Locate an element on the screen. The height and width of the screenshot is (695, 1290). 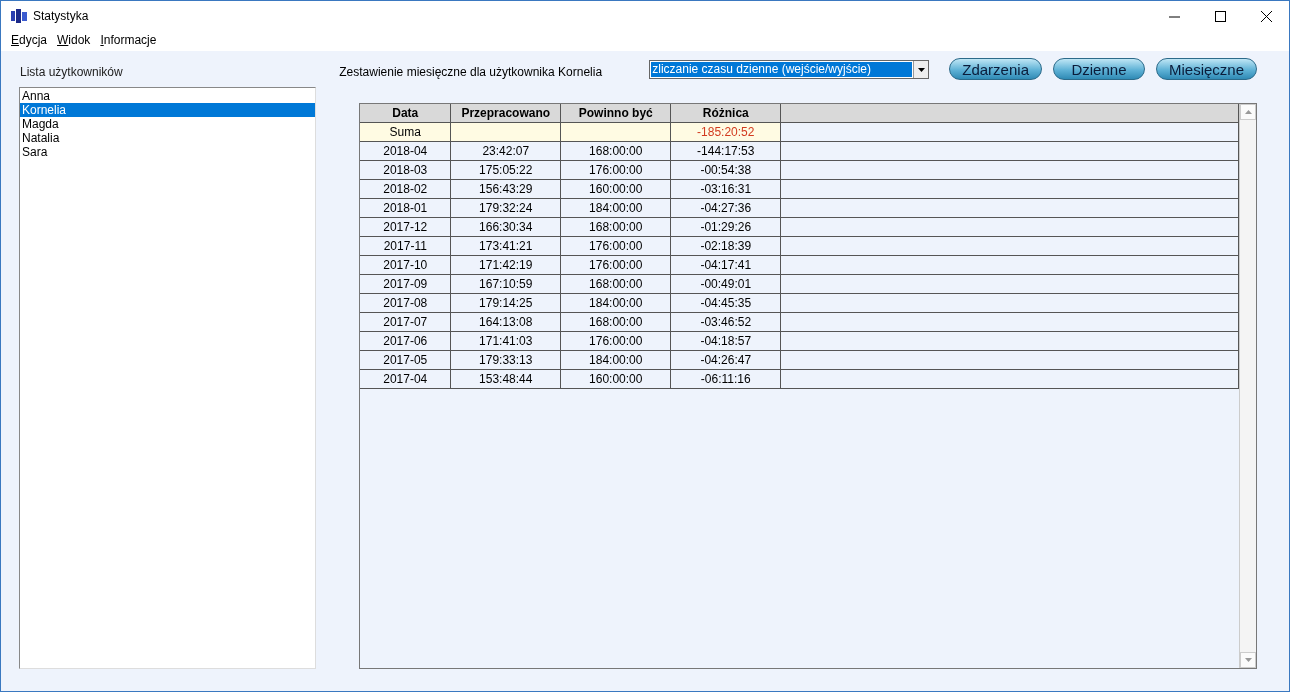
mode-dropdown: zliczanie czasu dzienne (wejście/wyjście) is located at coordinates (789, 69).